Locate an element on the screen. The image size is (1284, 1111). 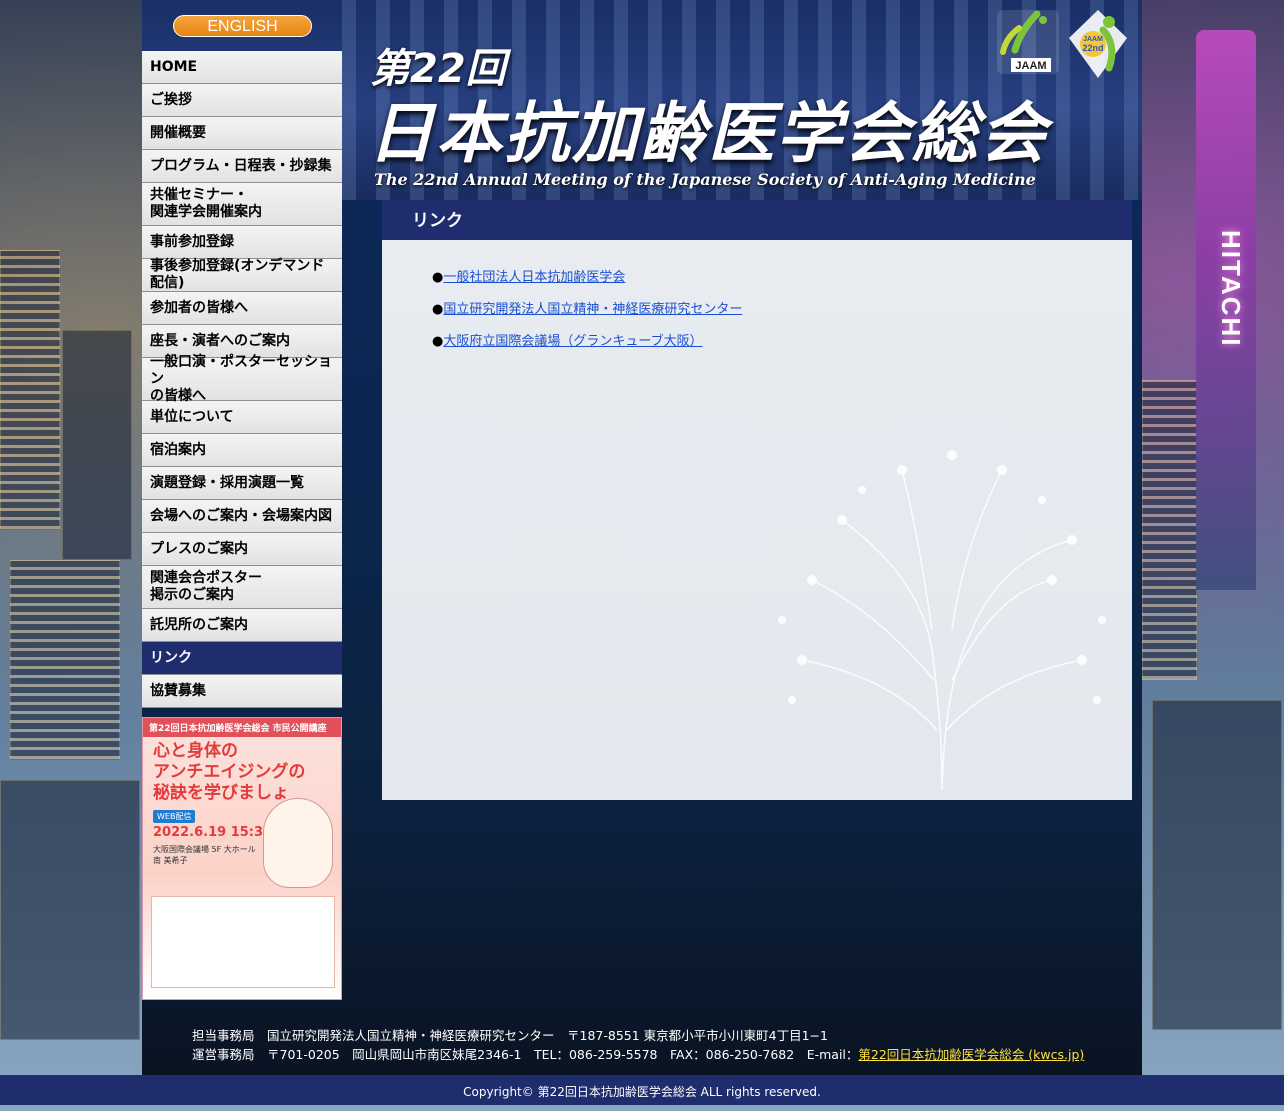
nav-item: 協賛募集 is located at coordinates (242, 691).